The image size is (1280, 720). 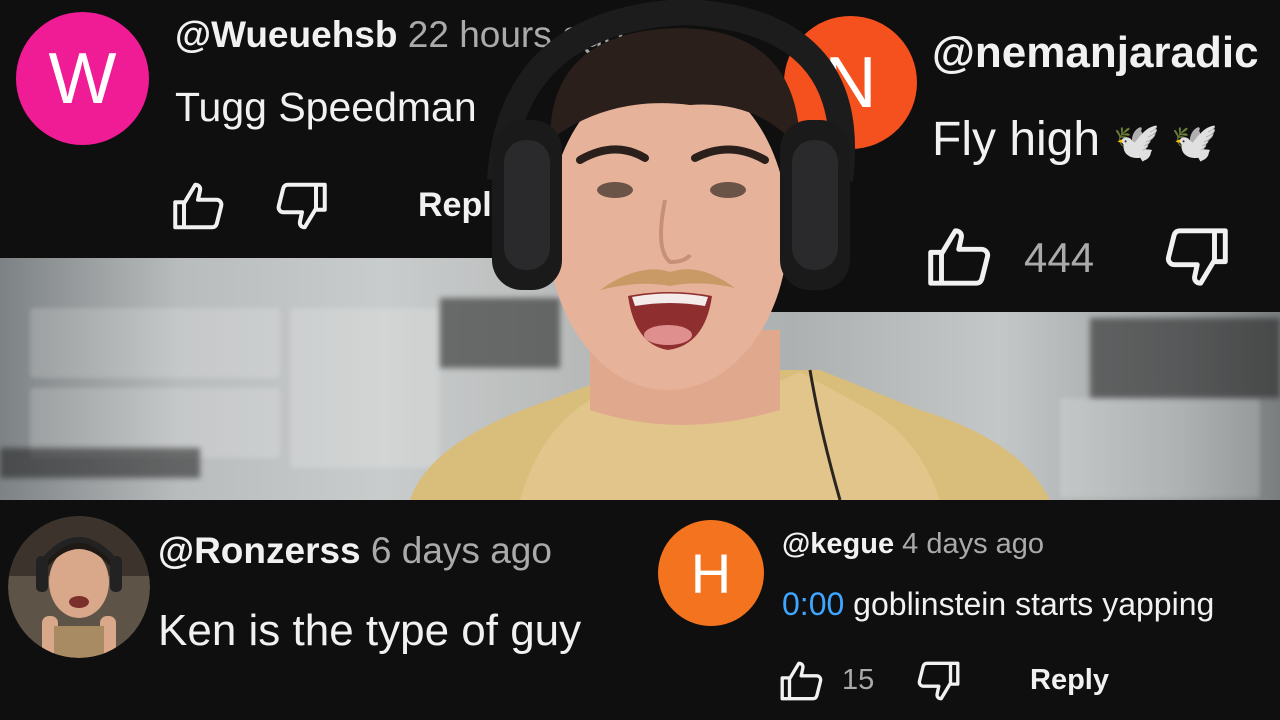 What do you see at coordinates (1069, 680) in the screenshot?
I see `reply-button: Reply` at bounding box center [1069, 680].